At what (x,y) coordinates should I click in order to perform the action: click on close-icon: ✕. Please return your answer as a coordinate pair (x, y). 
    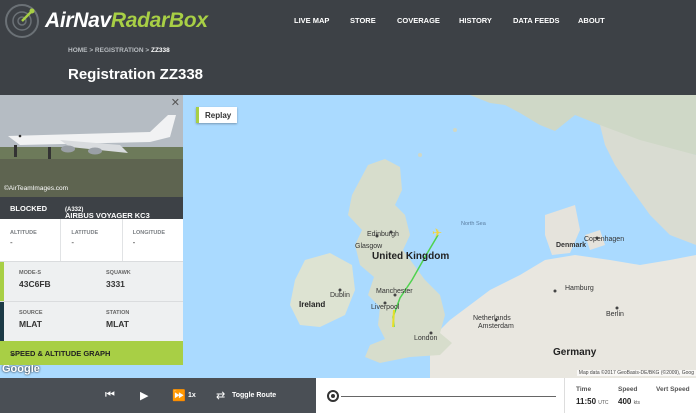
    Looking at the image, I should click on (175, 102).